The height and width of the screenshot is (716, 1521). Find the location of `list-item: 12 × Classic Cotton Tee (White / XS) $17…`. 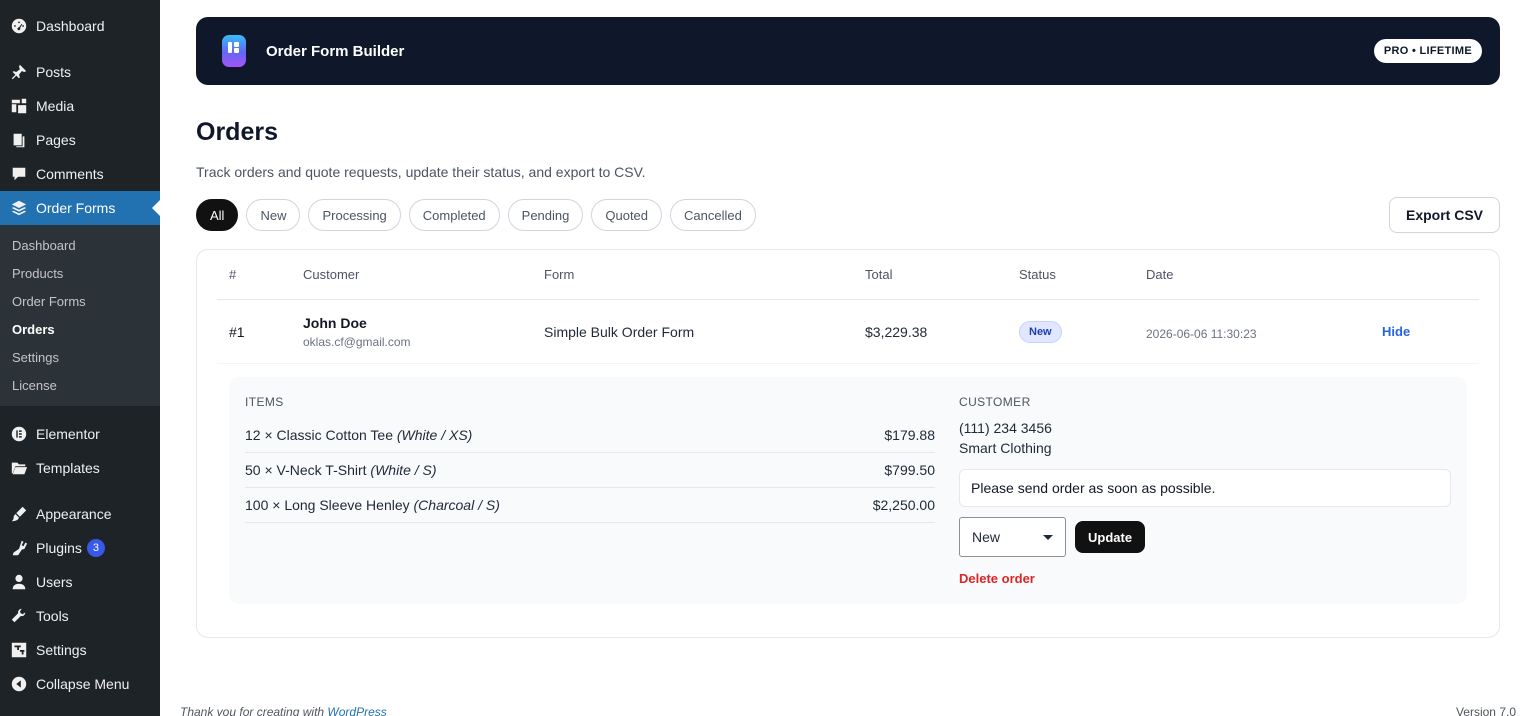

list-item: 12 × Classic Cotton Tee (White / XS) $17… is located at coordinates (590, 435).